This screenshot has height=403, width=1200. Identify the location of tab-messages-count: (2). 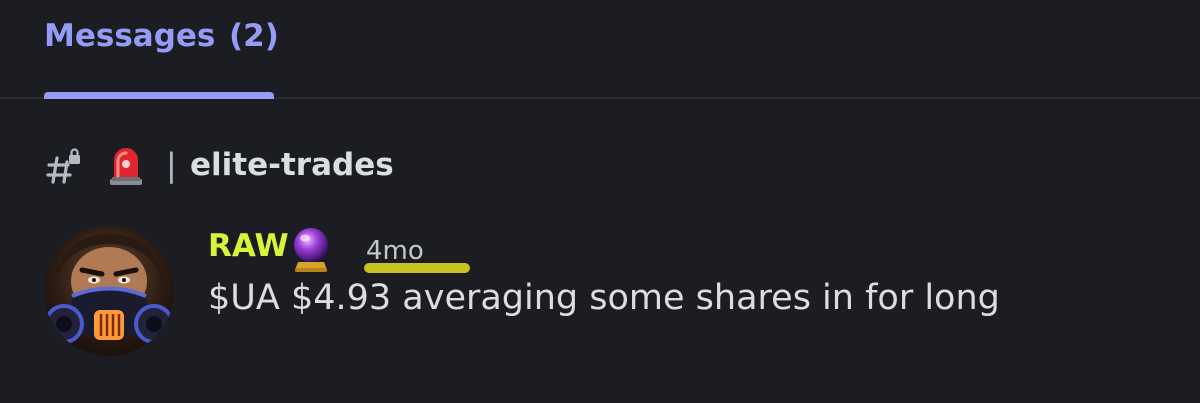
(254, 36).